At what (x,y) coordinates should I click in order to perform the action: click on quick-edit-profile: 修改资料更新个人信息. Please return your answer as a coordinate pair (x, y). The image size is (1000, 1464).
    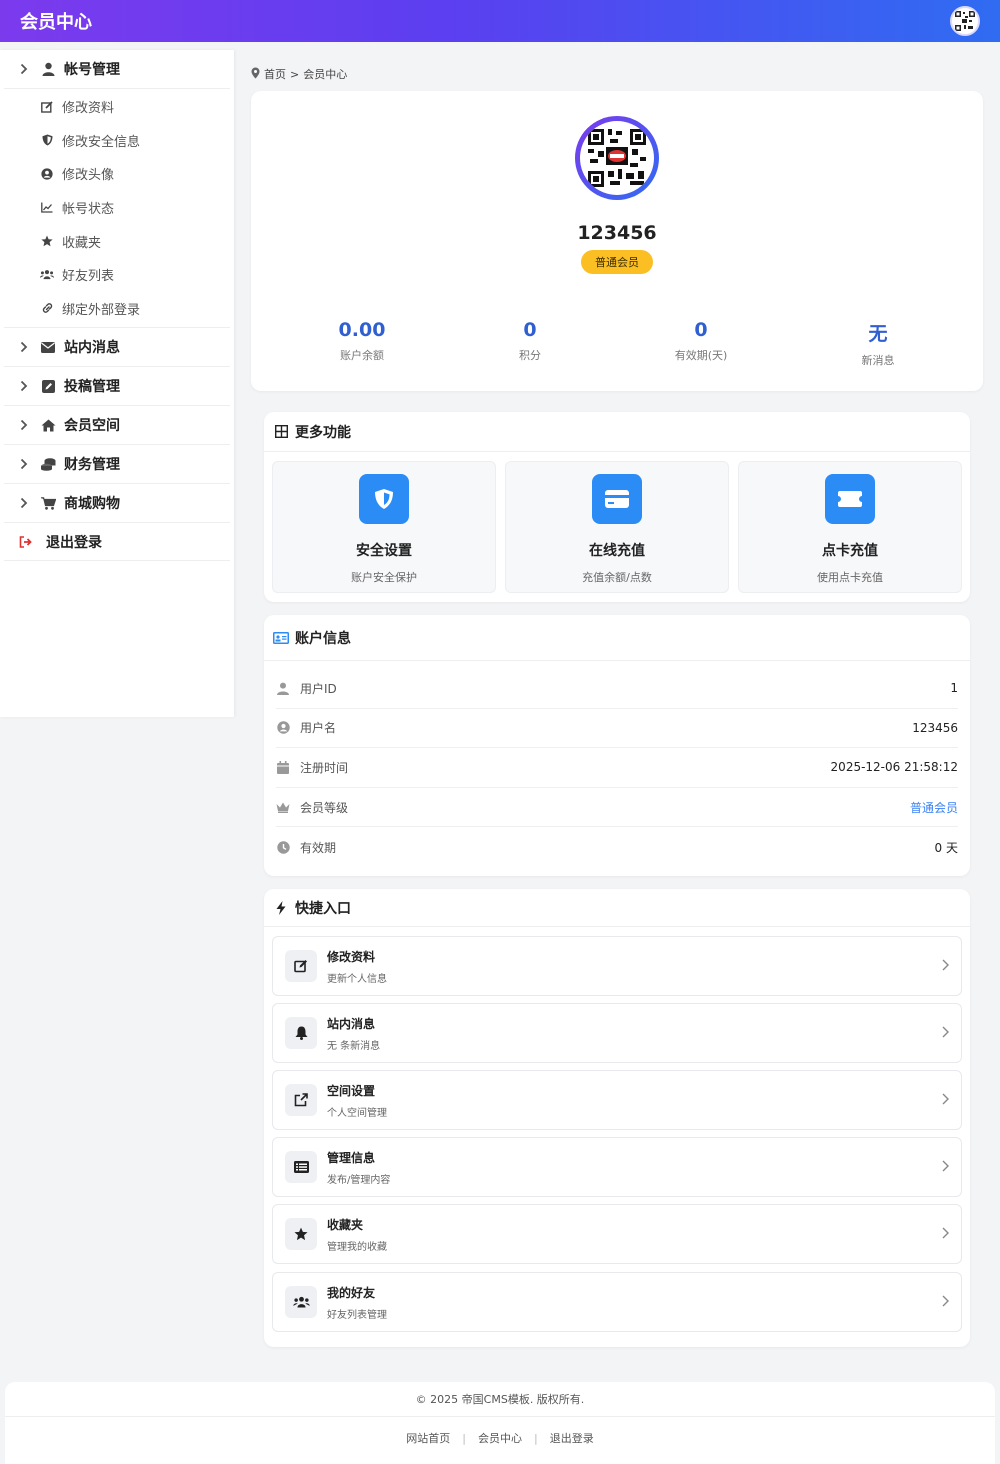
    Looking at the image, I should click on (617, 966).